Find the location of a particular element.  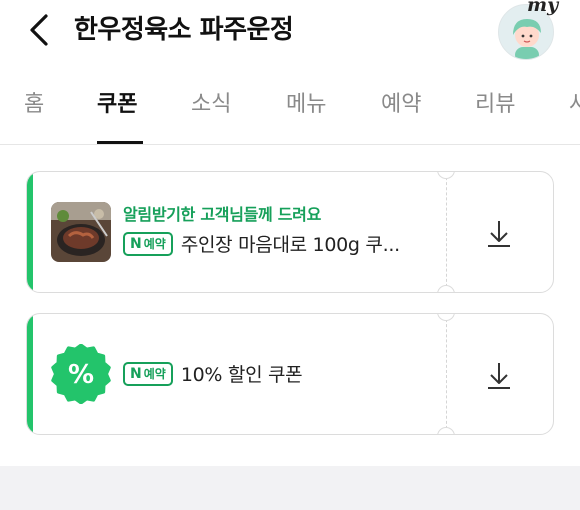

tab-review: 리뷰 is located at coordinates (495, 105).